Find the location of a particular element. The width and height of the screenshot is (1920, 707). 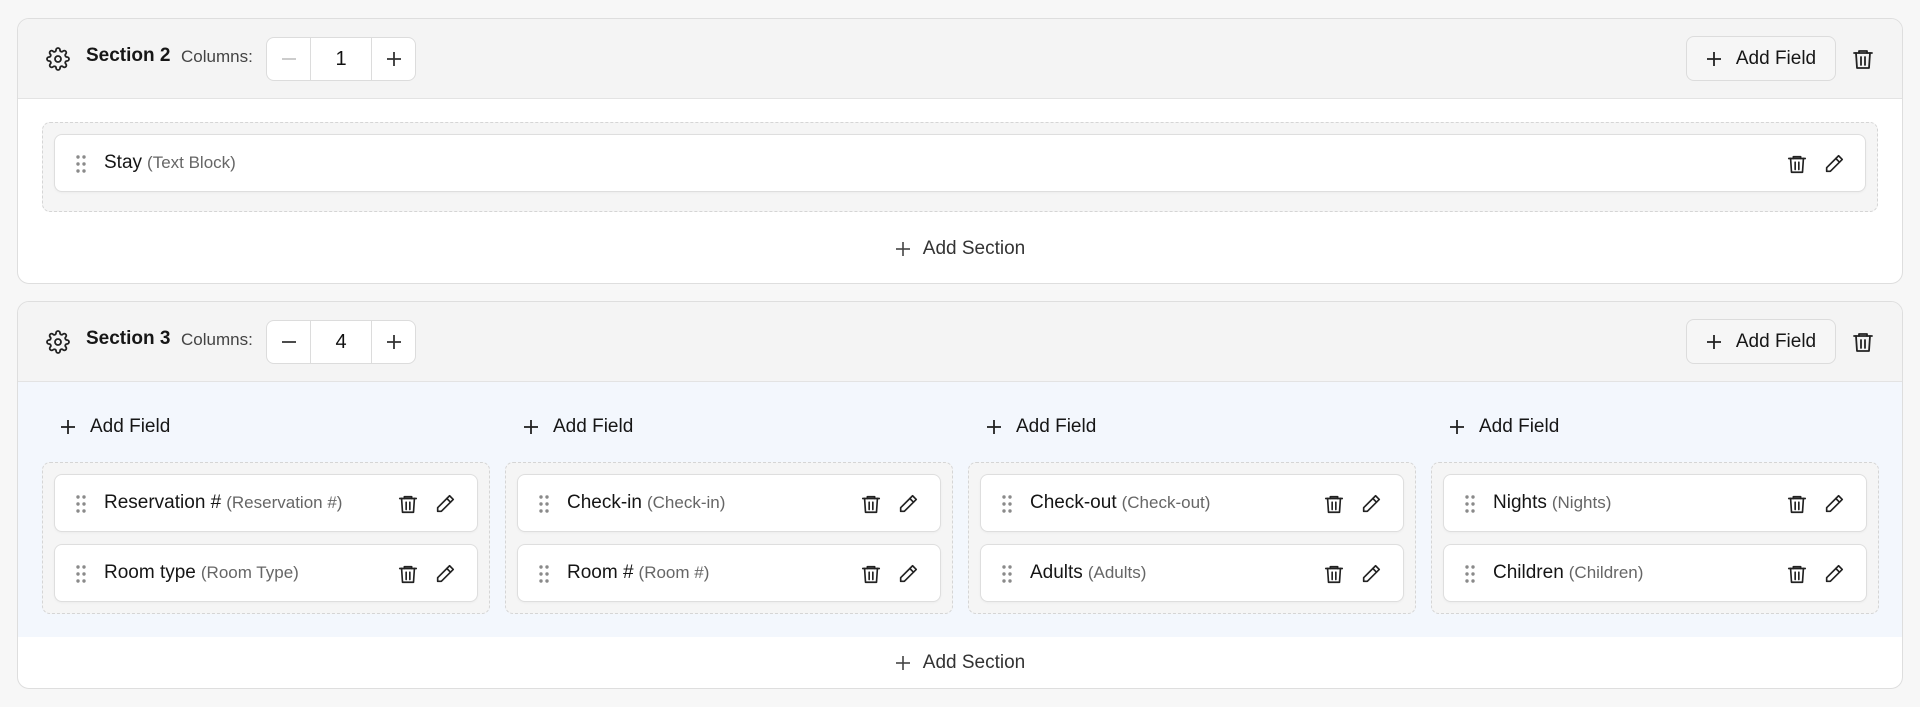

field-name: Reservation # (Reservation #) is located at coordinates (223, 503).